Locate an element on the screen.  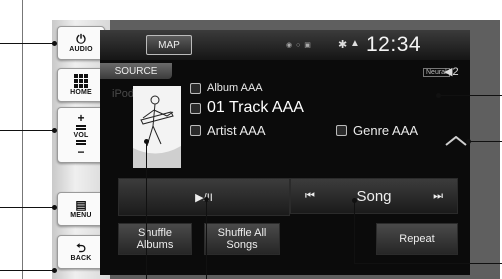
home-button: HOME is located at coordinates (81, 85).